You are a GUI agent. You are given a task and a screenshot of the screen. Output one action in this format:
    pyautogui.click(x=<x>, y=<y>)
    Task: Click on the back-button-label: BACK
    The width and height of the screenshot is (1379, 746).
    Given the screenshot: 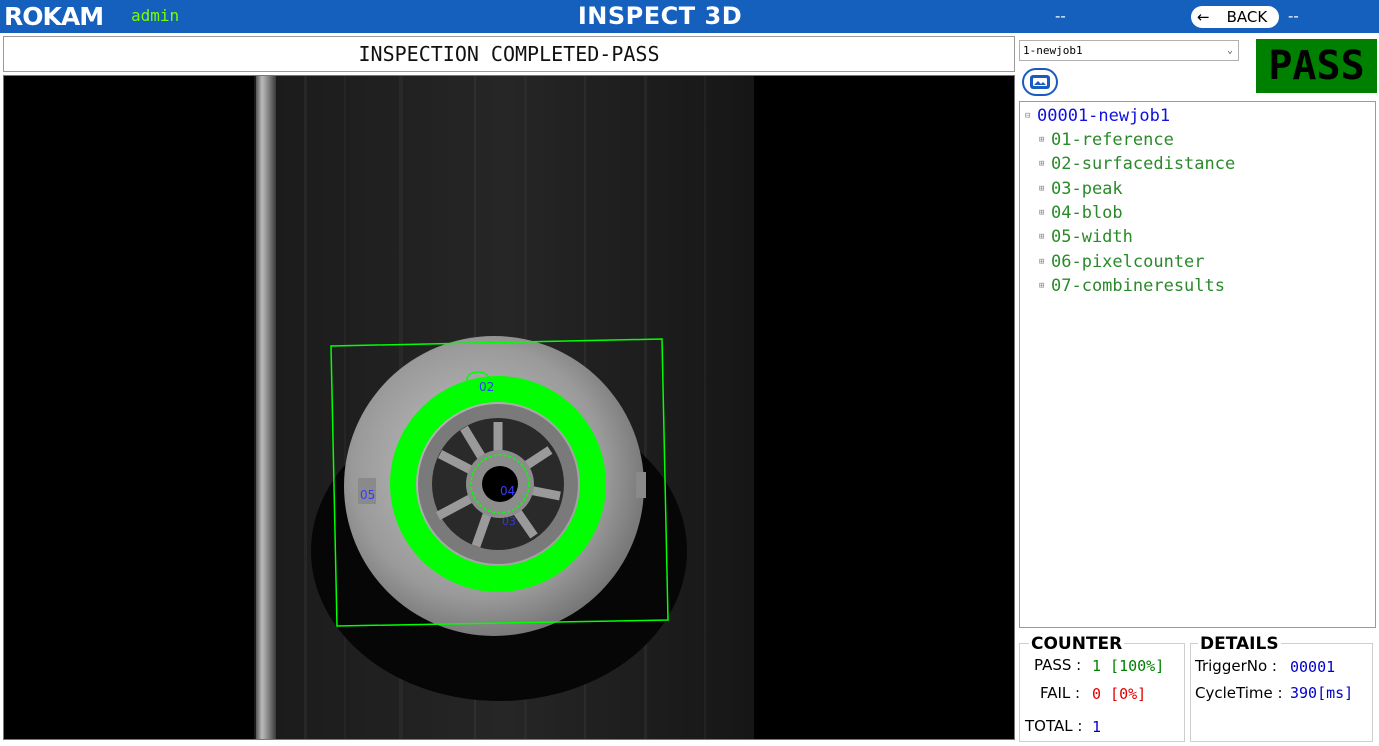 What is the action you would take?
    pyautogui.click(x=1247, y=17)
    